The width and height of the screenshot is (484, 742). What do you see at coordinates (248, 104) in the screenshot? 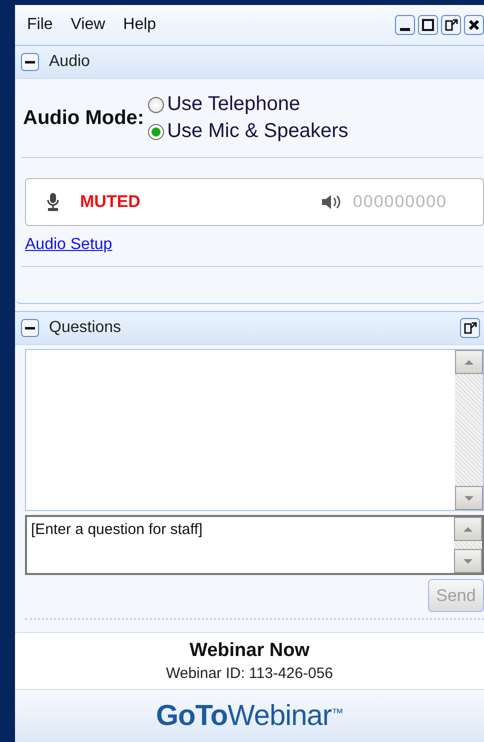
I see `radio-option: Use Telephone` at bounding box center [248, 104].